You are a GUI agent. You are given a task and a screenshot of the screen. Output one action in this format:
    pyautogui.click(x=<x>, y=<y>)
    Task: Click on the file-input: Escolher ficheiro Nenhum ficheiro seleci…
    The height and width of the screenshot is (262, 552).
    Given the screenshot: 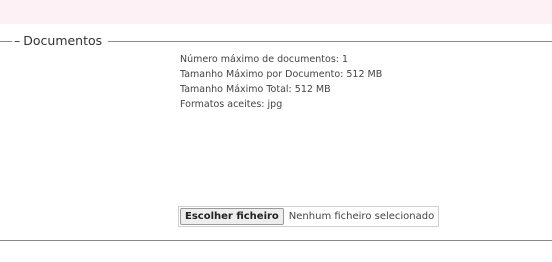 What is the action you would take?
    pyautogui.click(x=309, y=216)
    